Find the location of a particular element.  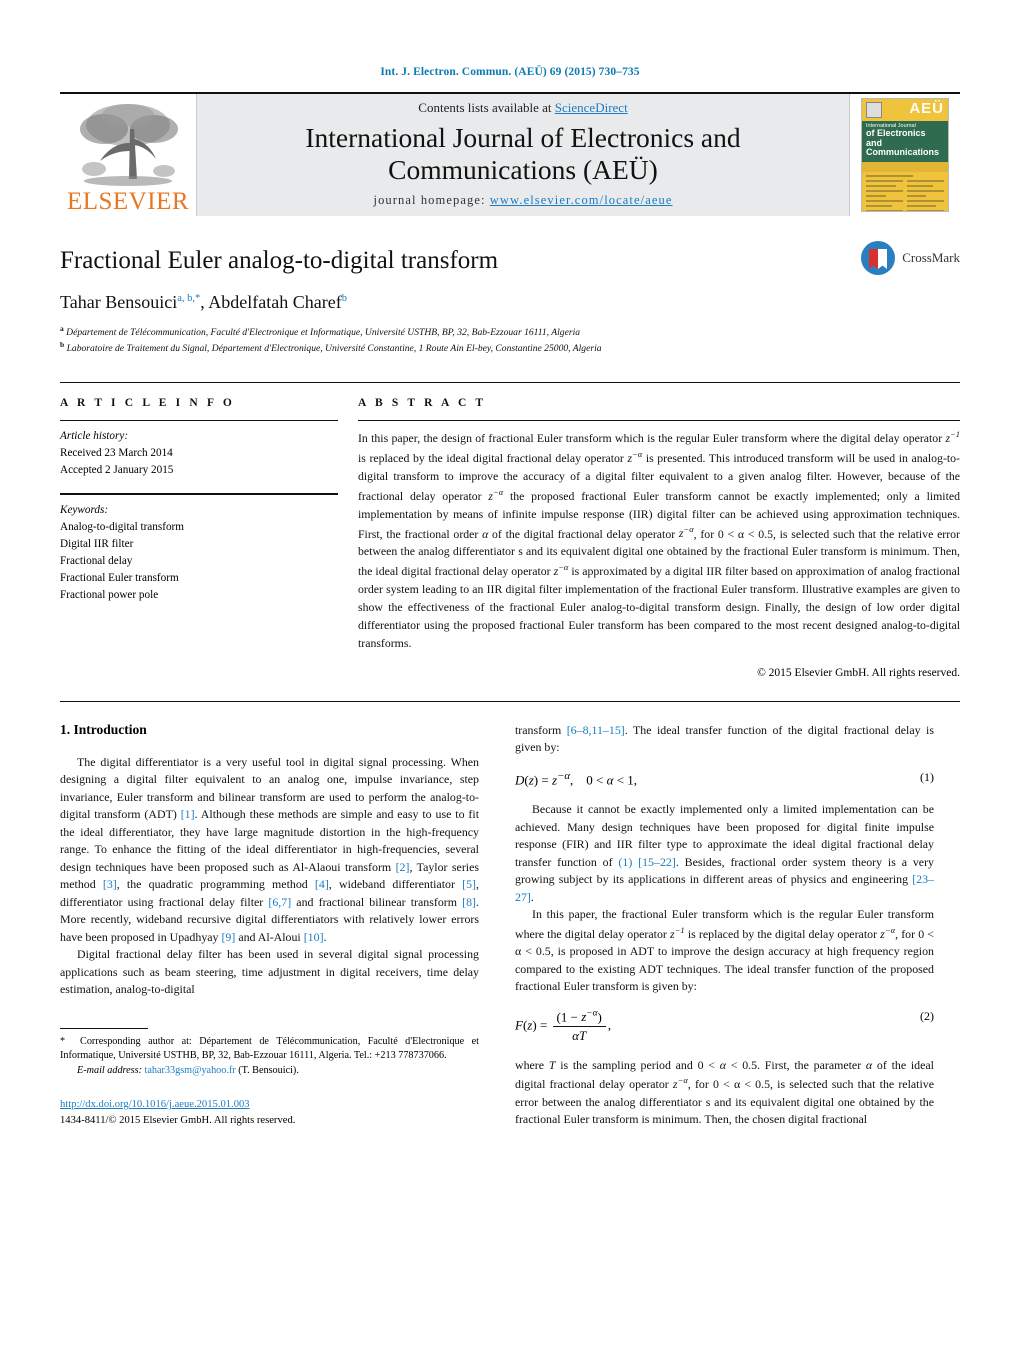

journal-title-line-1: International Journal of Electronics and is located at coordinates (523, 137).